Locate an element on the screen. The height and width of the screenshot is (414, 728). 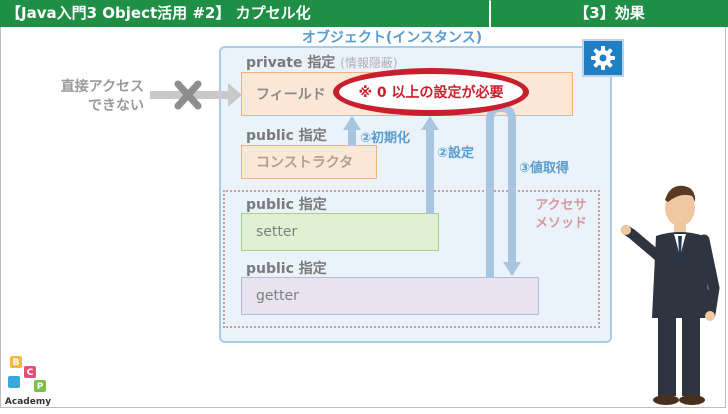
constraint-highlight: ※ 0 以上の設定が必要 is located at coordinates (431, 92).